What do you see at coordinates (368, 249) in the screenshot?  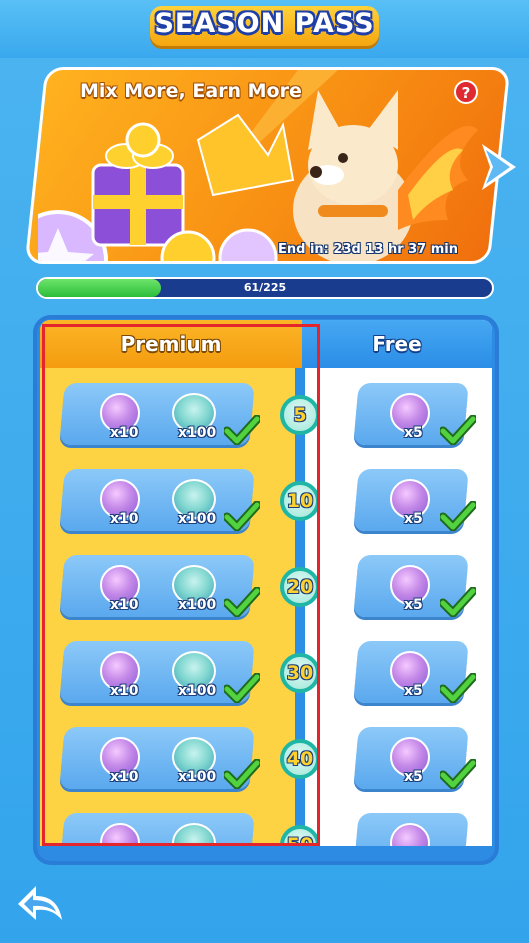 I see `season-timer: End in: 23d 13 hr 37 min` at bounding box center [368, 249].